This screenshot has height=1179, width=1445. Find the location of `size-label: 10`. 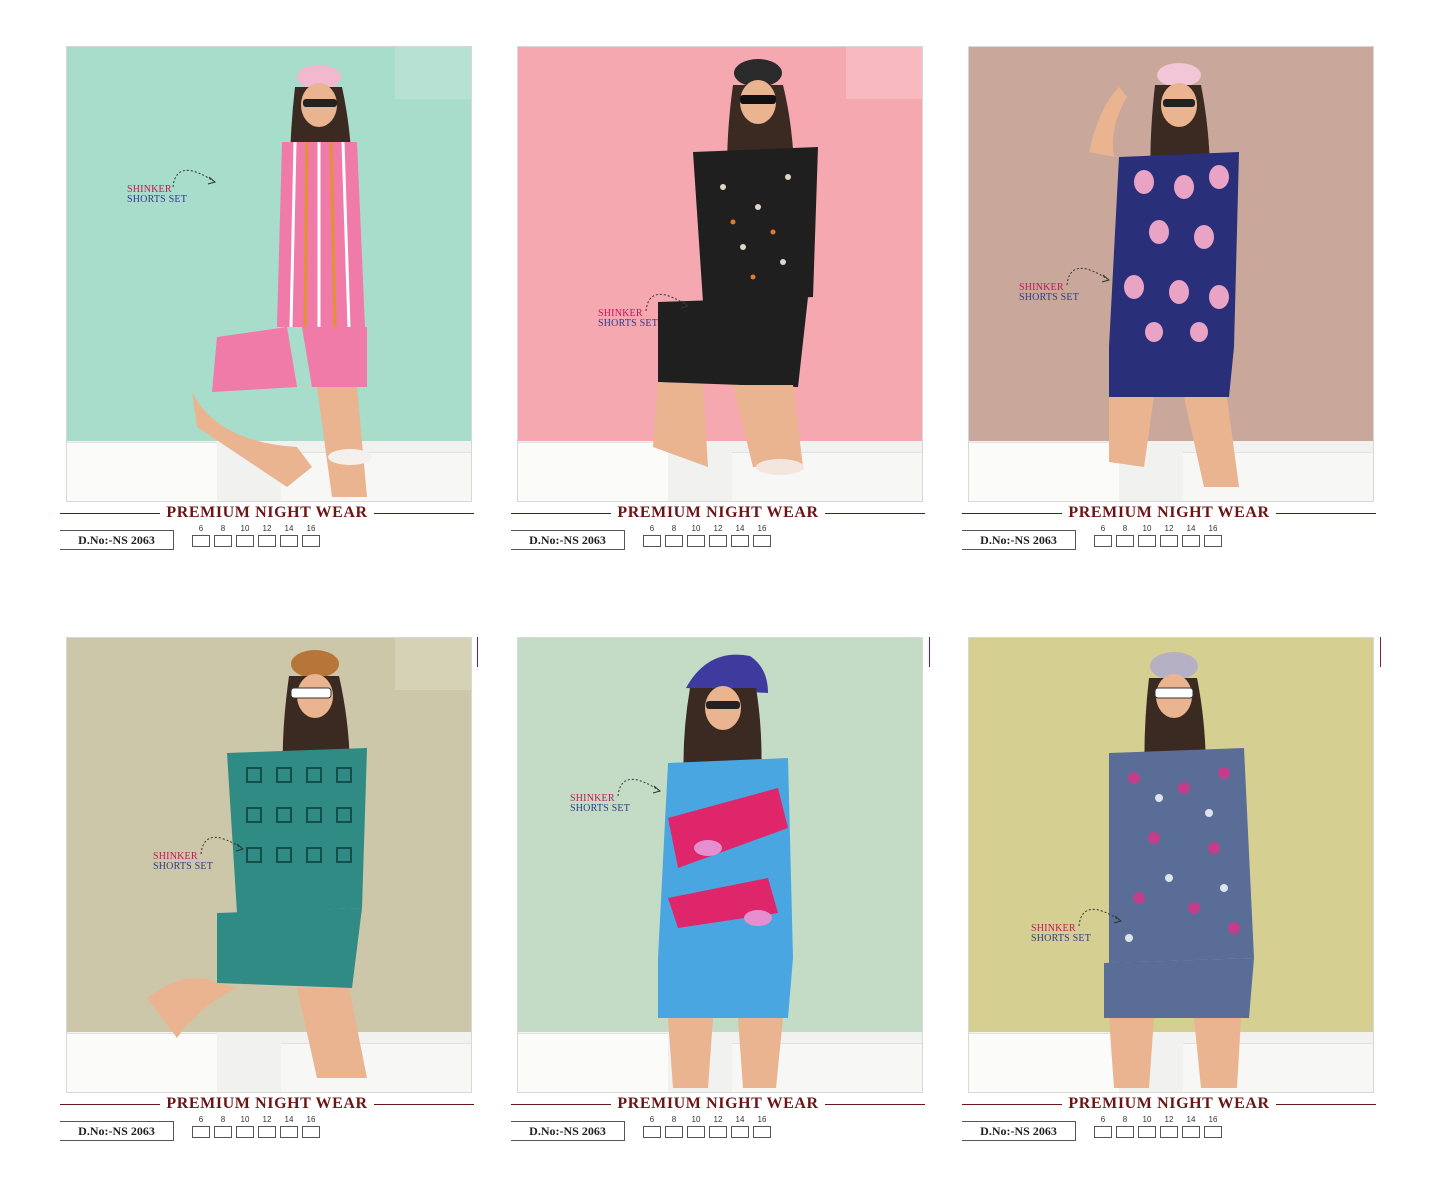

size-label: 10 is located at coordinates (245, 1119).